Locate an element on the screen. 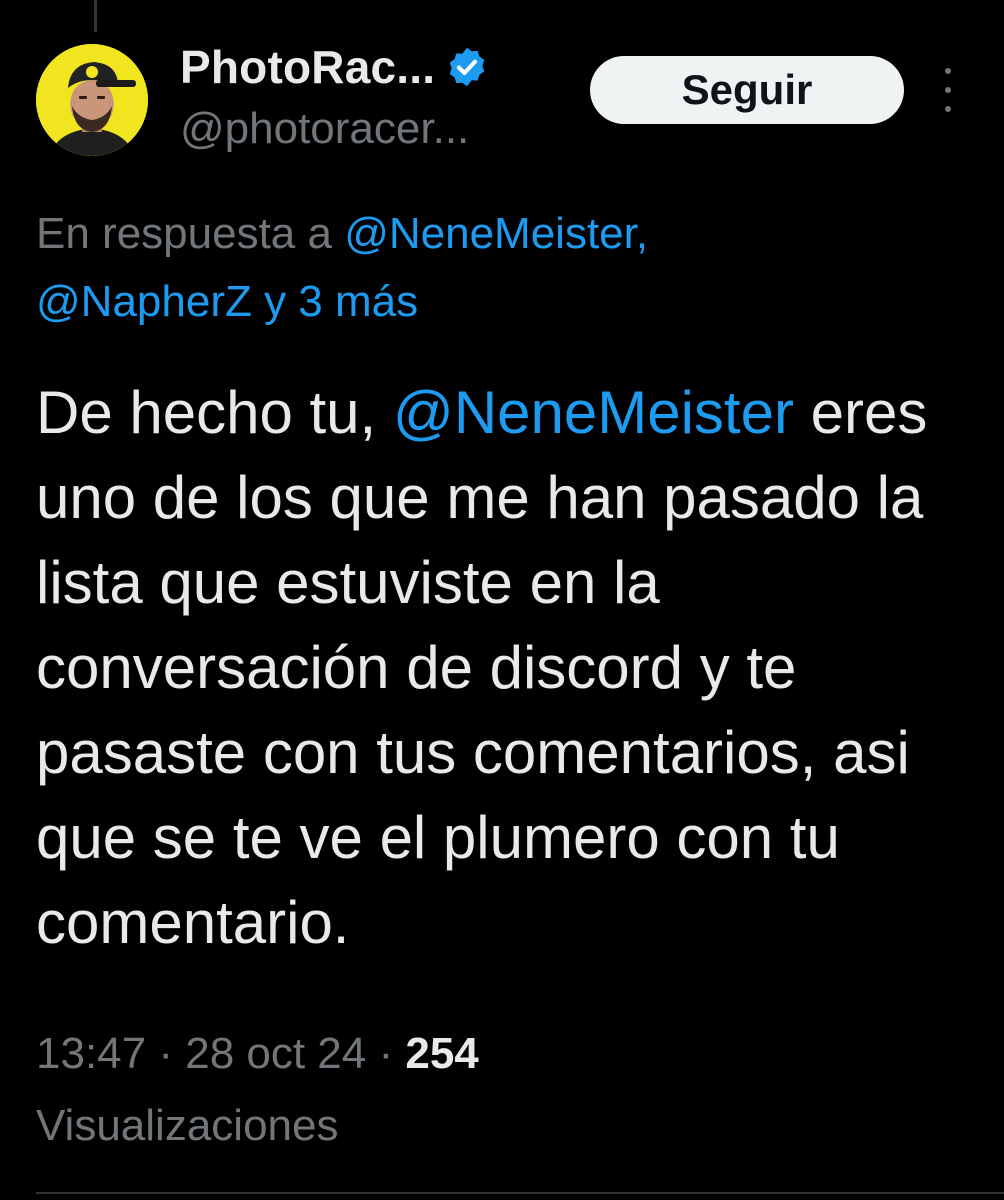 The height and width of the screenshot is (1200, 1004). avatar-image is located at coordinates (92, 100).